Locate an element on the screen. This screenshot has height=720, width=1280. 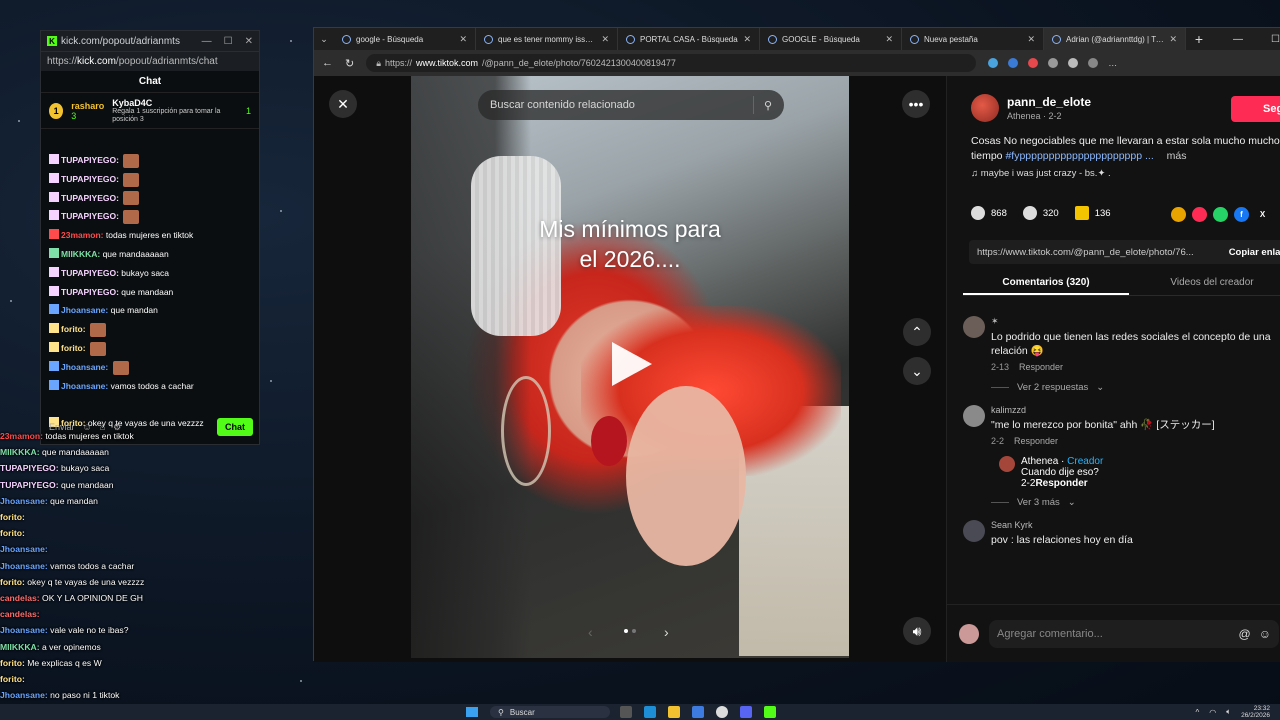
kick-url-bar: https://kick.com/popout/adrianmts/chat is located at coordinates (150, 61).